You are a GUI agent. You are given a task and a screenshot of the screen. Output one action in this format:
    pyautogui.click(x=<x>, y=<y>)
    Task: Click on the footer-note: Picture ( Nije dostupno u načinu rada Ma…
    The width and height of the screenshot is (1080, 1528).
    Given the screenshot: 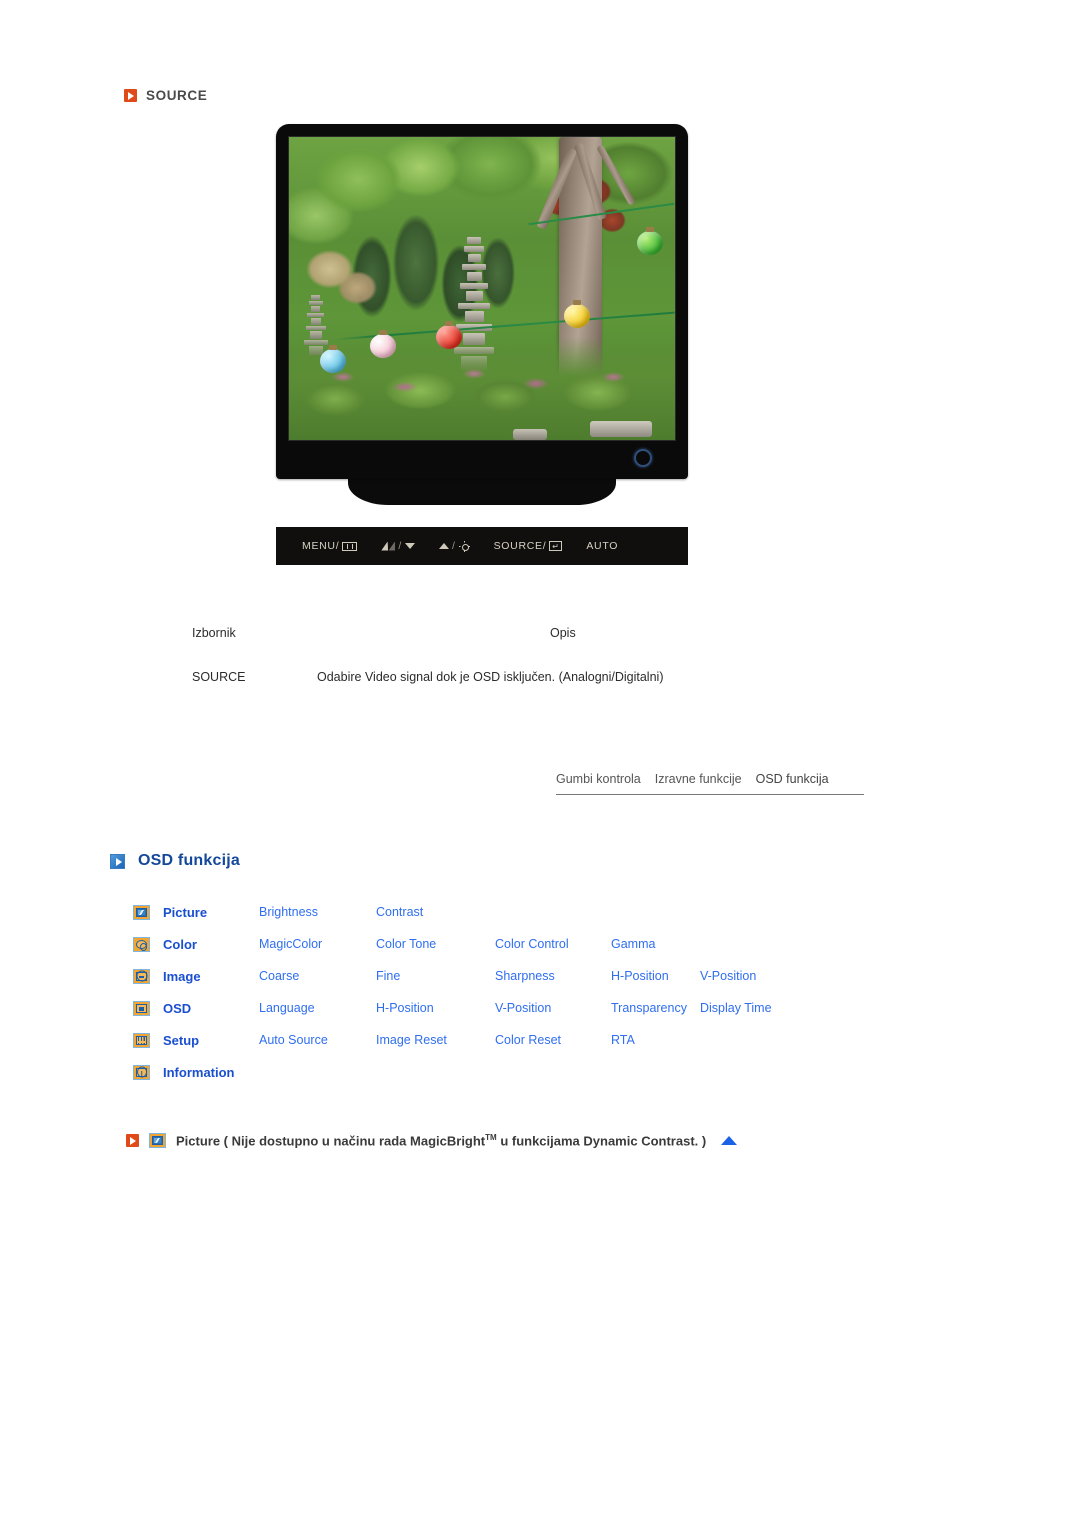 What is the action you would take?
    pyautogui.click(x=432, y=1141)
    